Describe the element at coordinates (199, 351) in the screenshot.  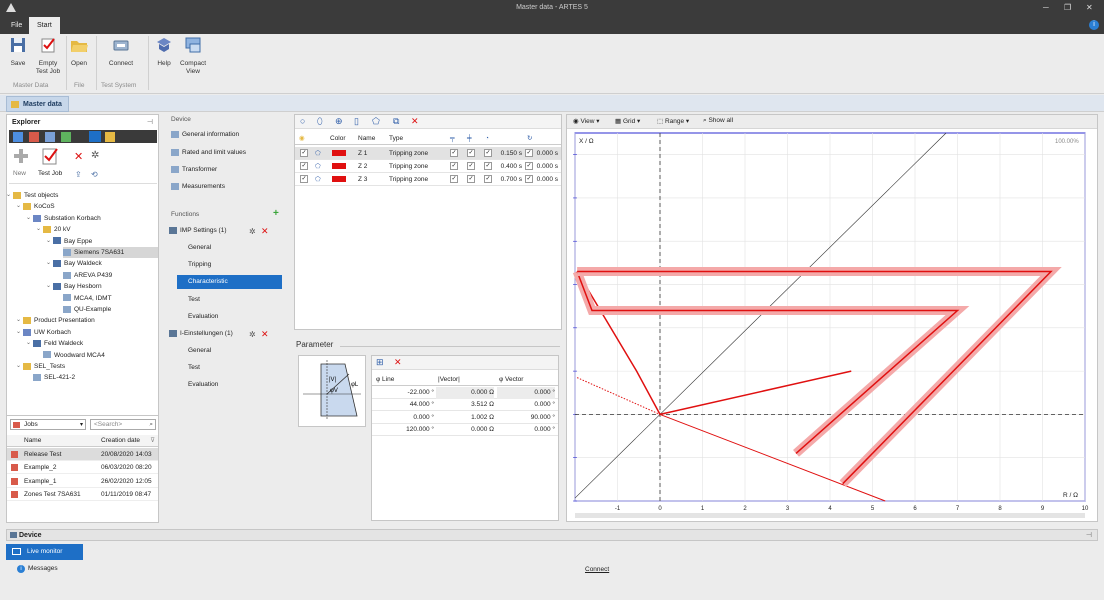
I see `i-item-general: General` at that location.